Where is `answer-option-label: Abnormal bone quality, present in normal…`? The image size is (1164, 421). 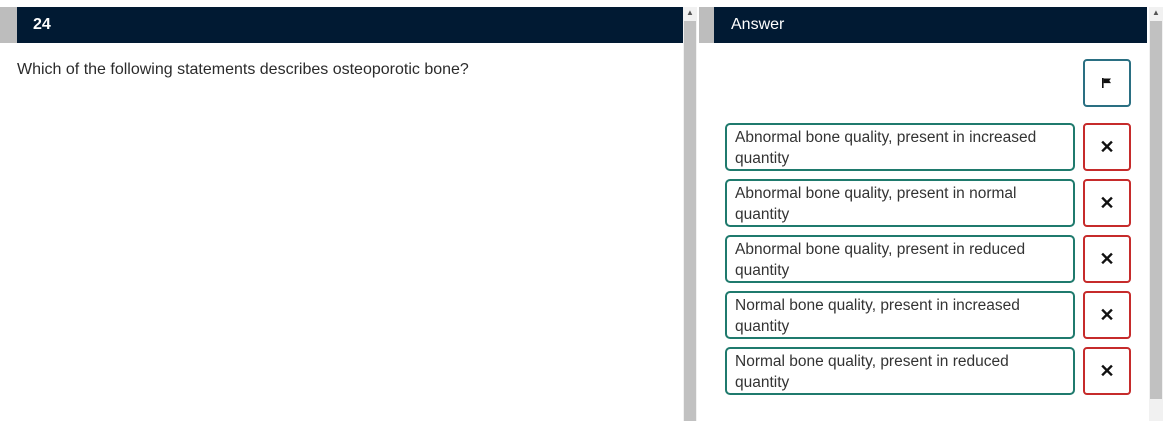
answer-option-label: Abnormal bone quality, present in normal… is located at coordinates (876, 204).